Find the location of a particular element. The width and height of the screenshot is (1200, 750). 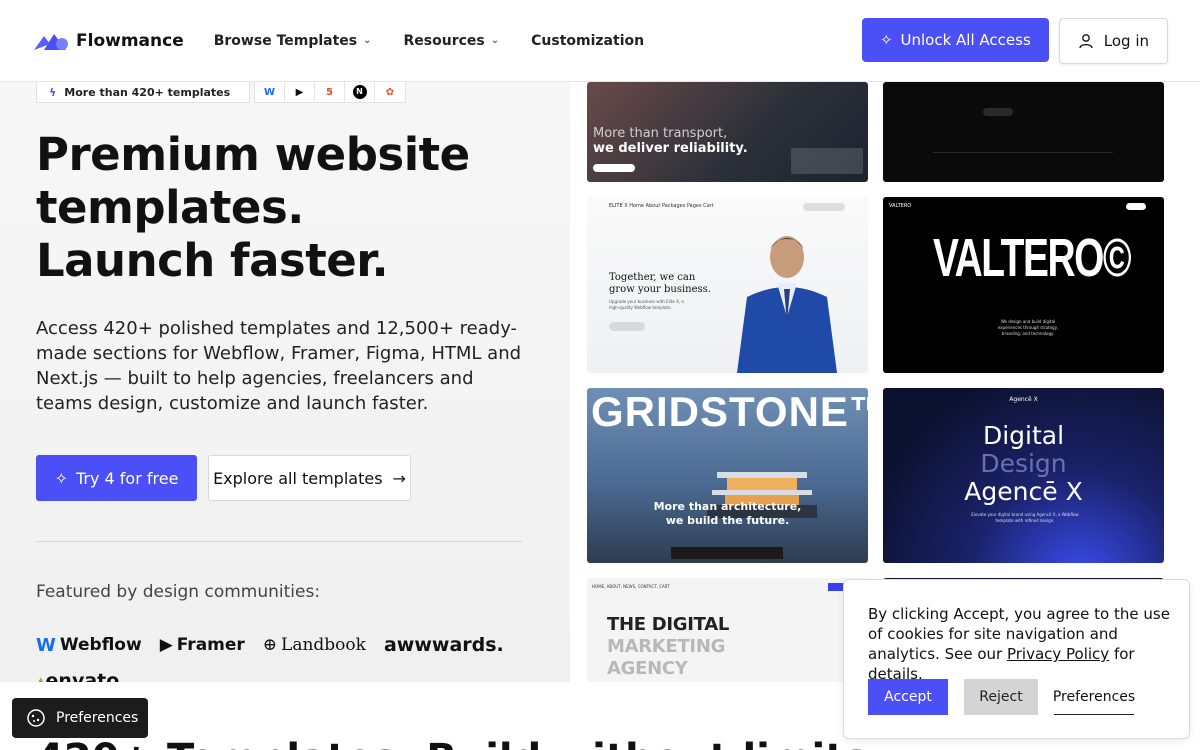

section-heading: 420+ Templates. Build without limits. is located at coordinates (459, 743).